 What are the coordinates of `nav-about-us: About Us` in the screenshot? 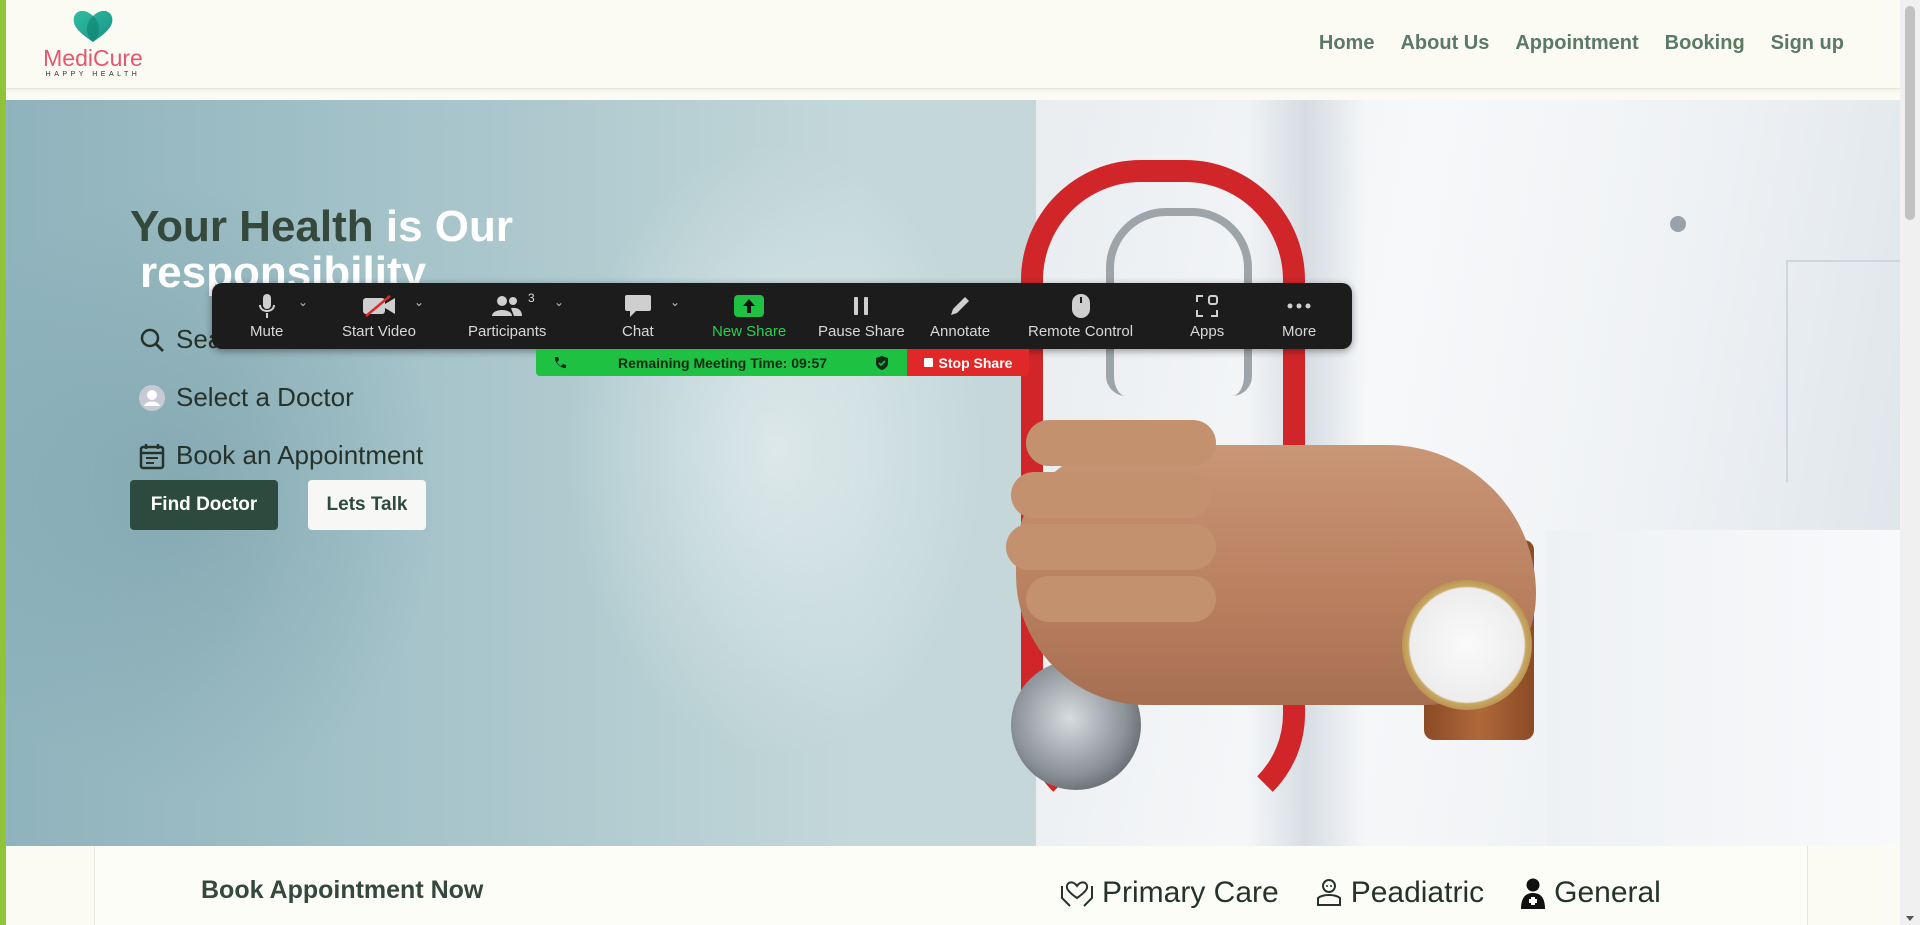 It's located at (1444, 43).